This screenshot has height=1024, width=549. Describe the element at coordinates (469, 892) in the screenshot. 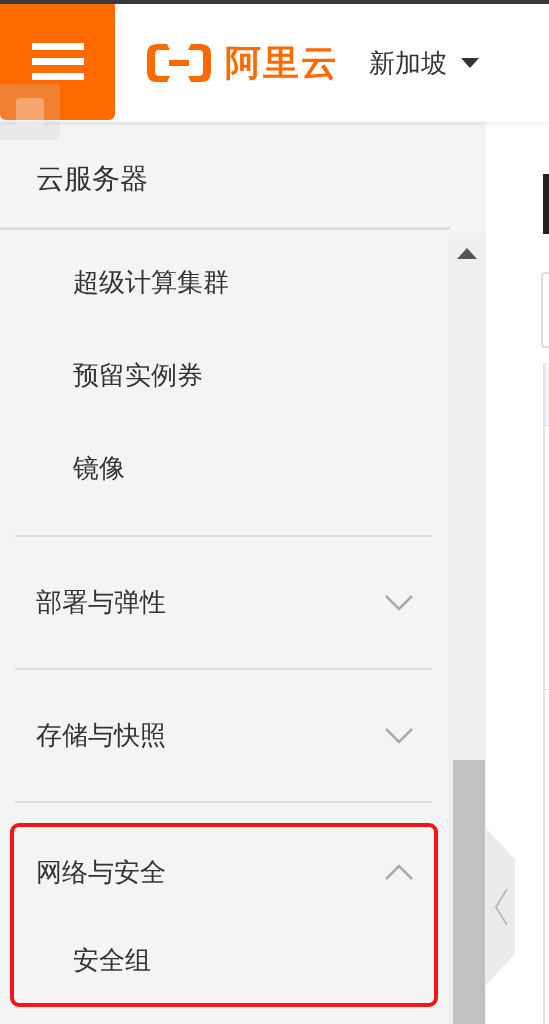

I see `scrollbar-thumb` at that location.